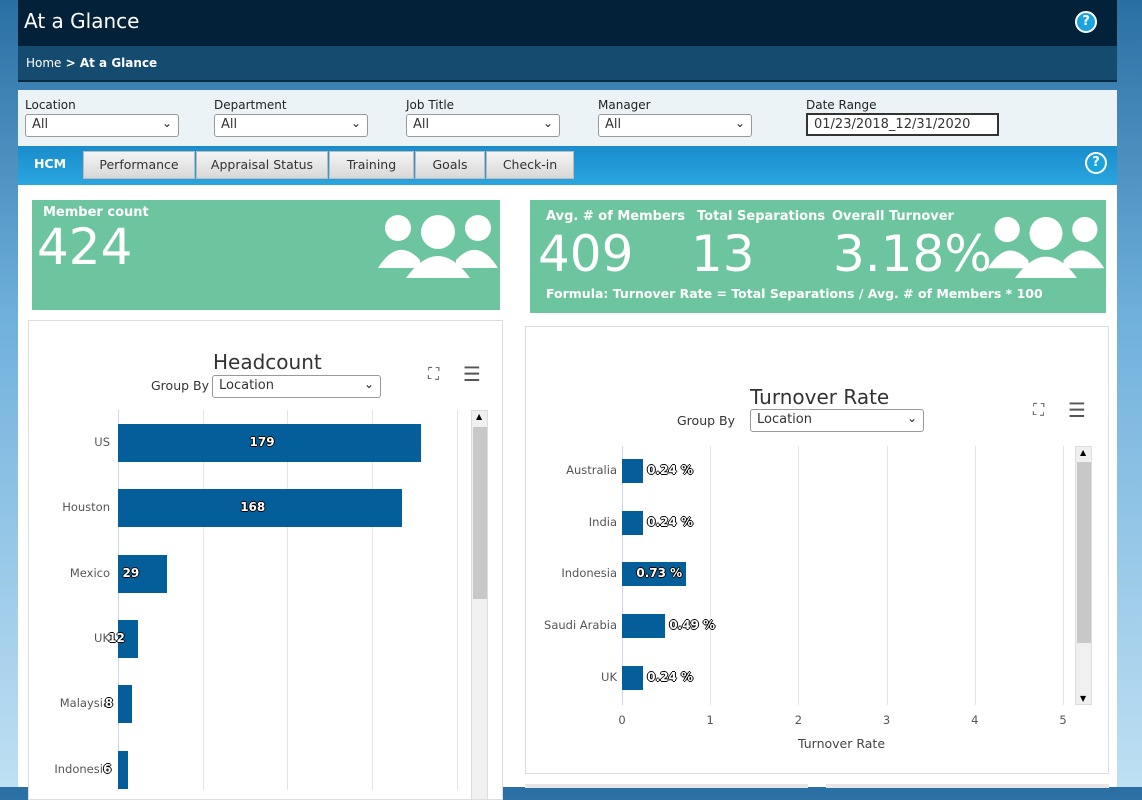  I want to click on job-title-label: Job Title, so click(430, 105).